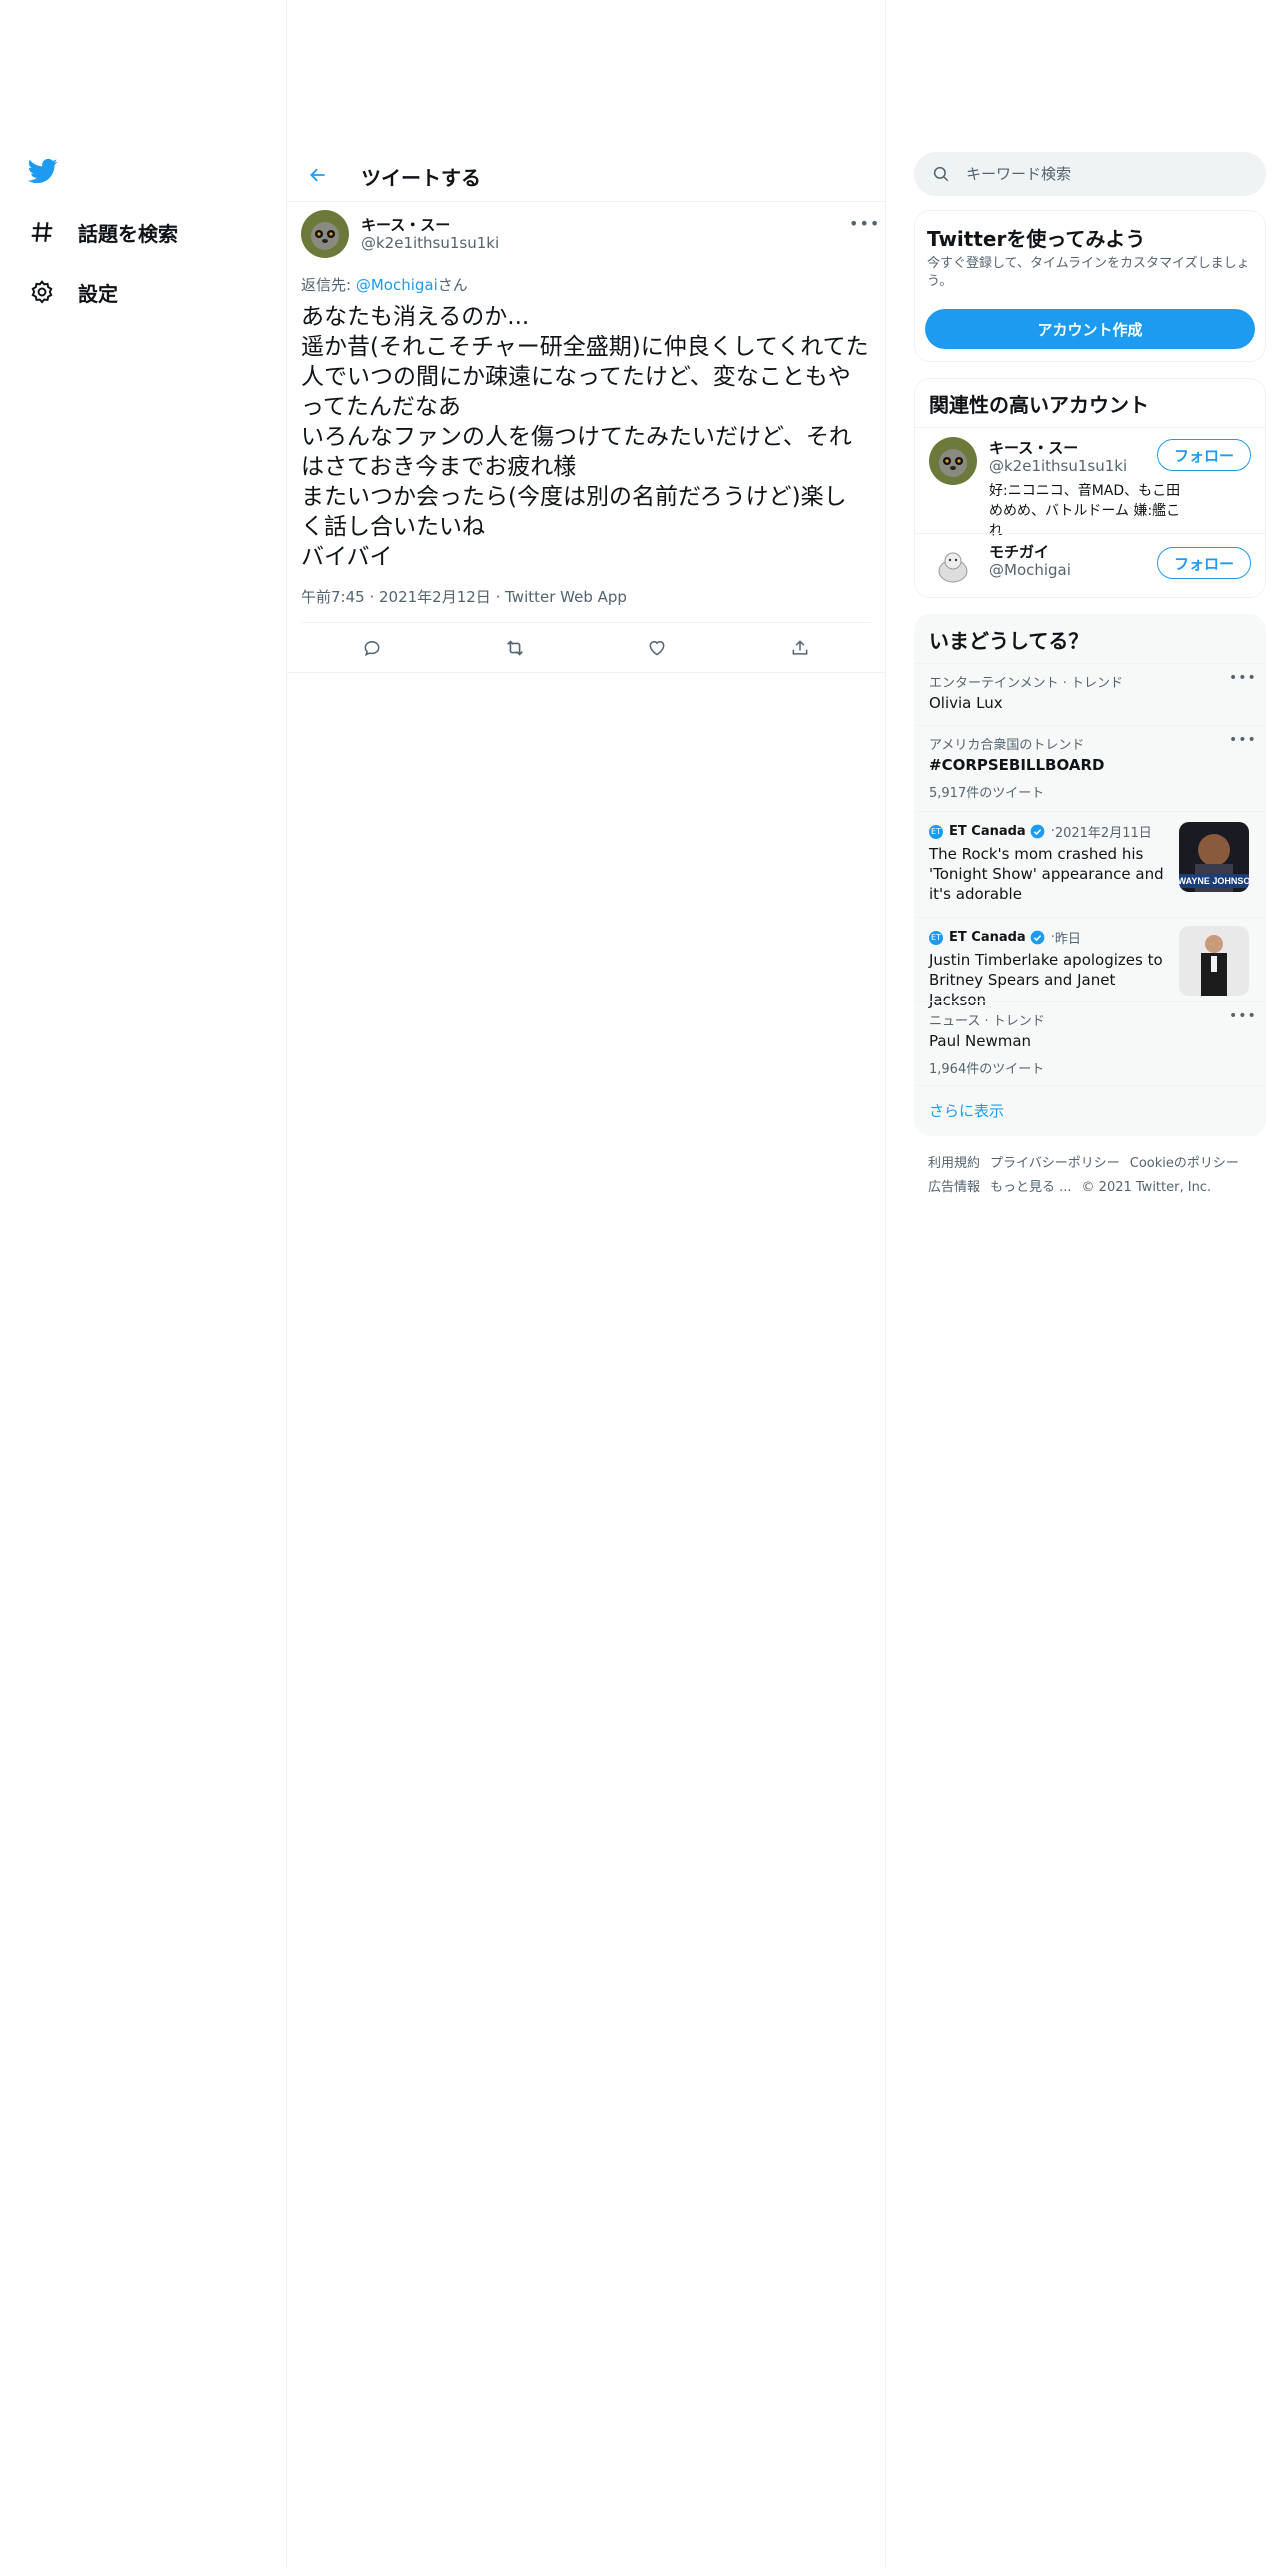  What do you see at coordinates (586, 175) in the screenshot?
I see `tweet-header: ツイートする` at bounding box center [586, 175].